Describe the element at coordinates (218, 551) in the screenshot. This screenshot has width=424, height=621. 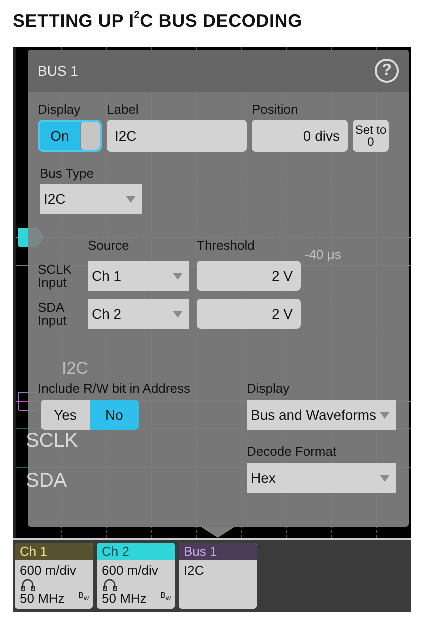
I see `badge-title: Bus 1` at that location.